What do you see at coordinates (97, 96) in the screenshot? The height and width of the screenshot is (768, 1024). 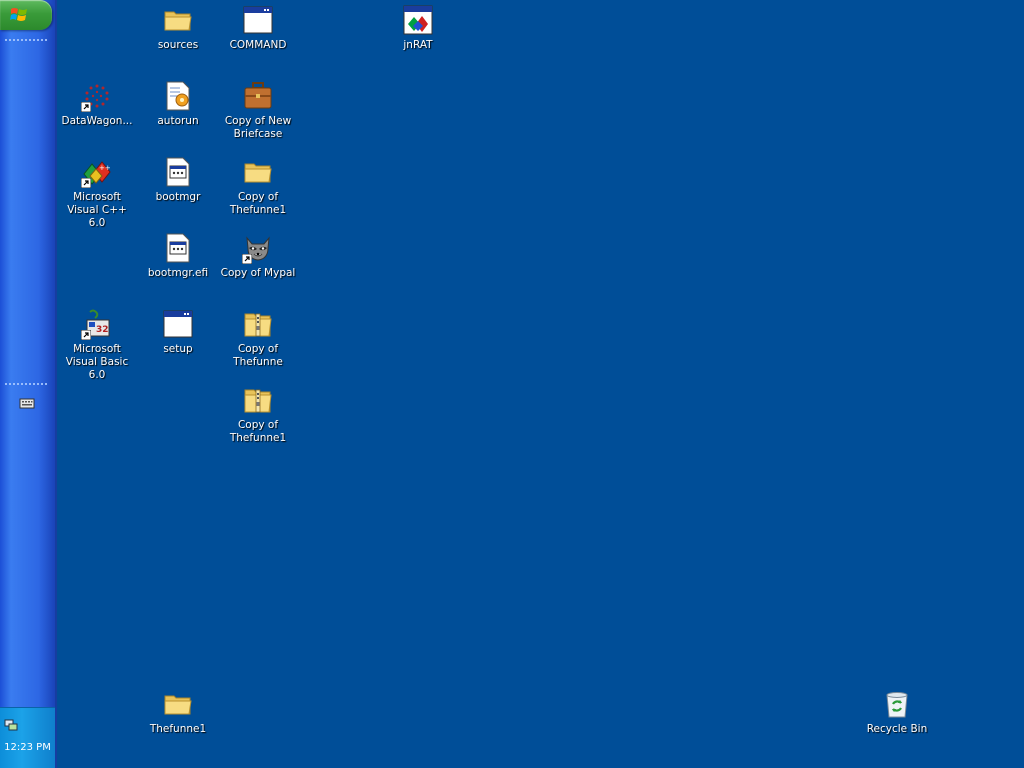 I see `datawagon-icon` at bounding box center [97, 96].